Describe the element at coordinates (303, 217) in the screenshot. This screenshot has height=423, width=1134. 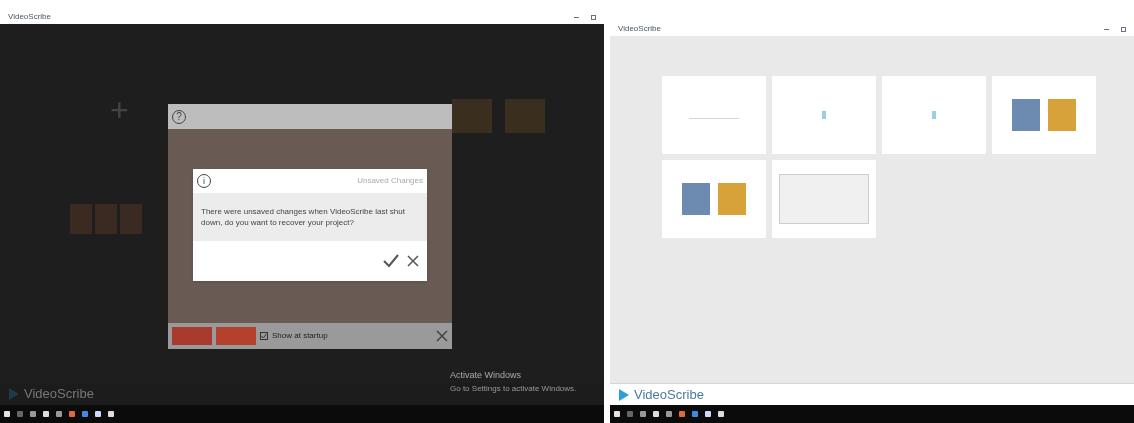
I see `dialog-message: There were unsaved changes when VideoScribe last shut down, do you want to recover your project?` at that location.